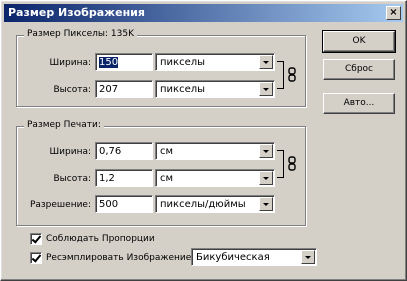  I want to click on resolution-unit-select: пикселы/дюймы, so click(215, 204).